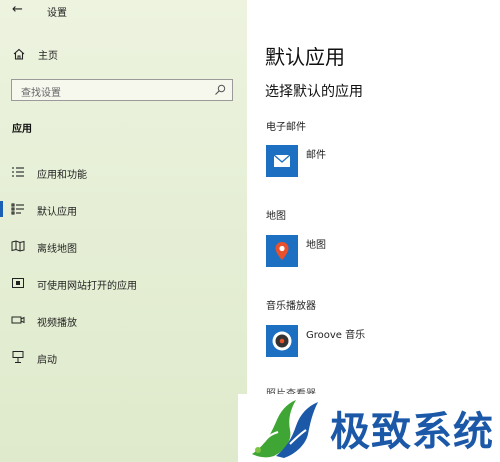  What do you see at coordinates (47, 360) in the screenshot?
I see `sidebar-item-label: 启动` at bounding box center [47, 360].